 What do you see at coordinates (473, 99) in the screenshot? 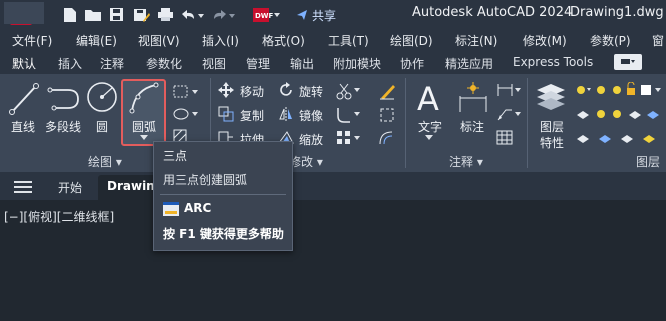
I see `dimension-tool` at bounding box center [473, 99].